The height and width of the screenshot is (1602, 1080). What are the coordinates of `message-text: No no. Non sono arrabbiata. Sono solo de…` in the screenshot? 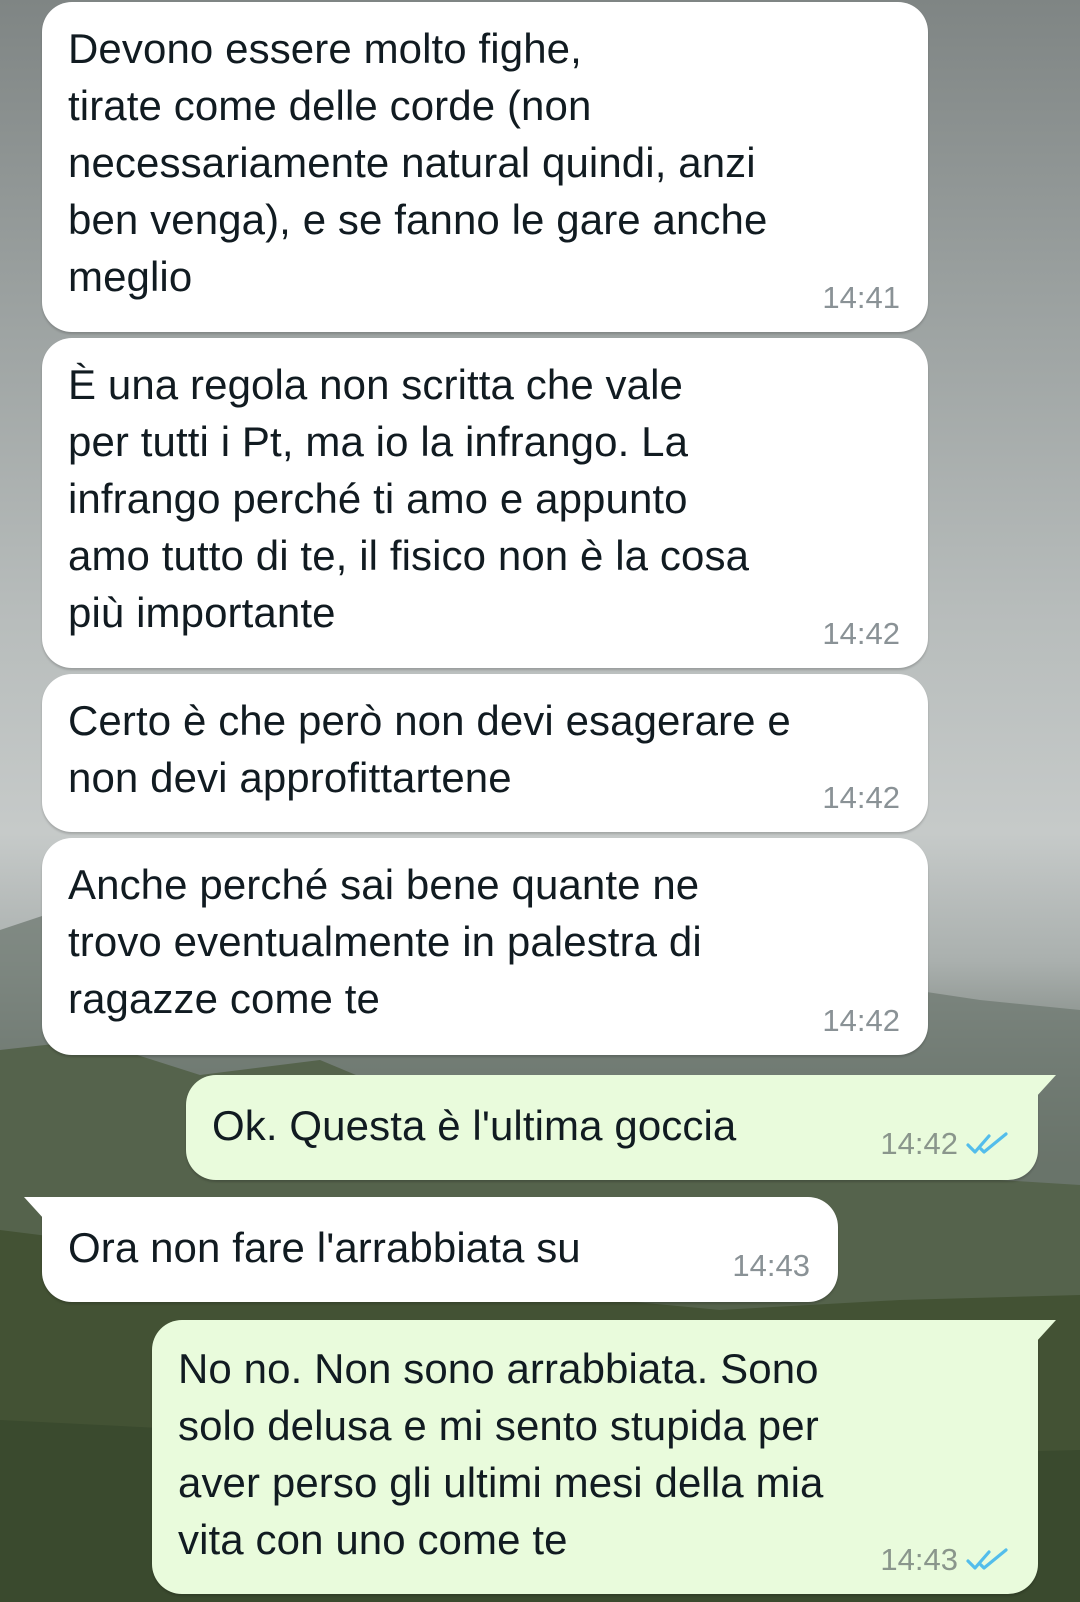 It's located at (501, 1454).